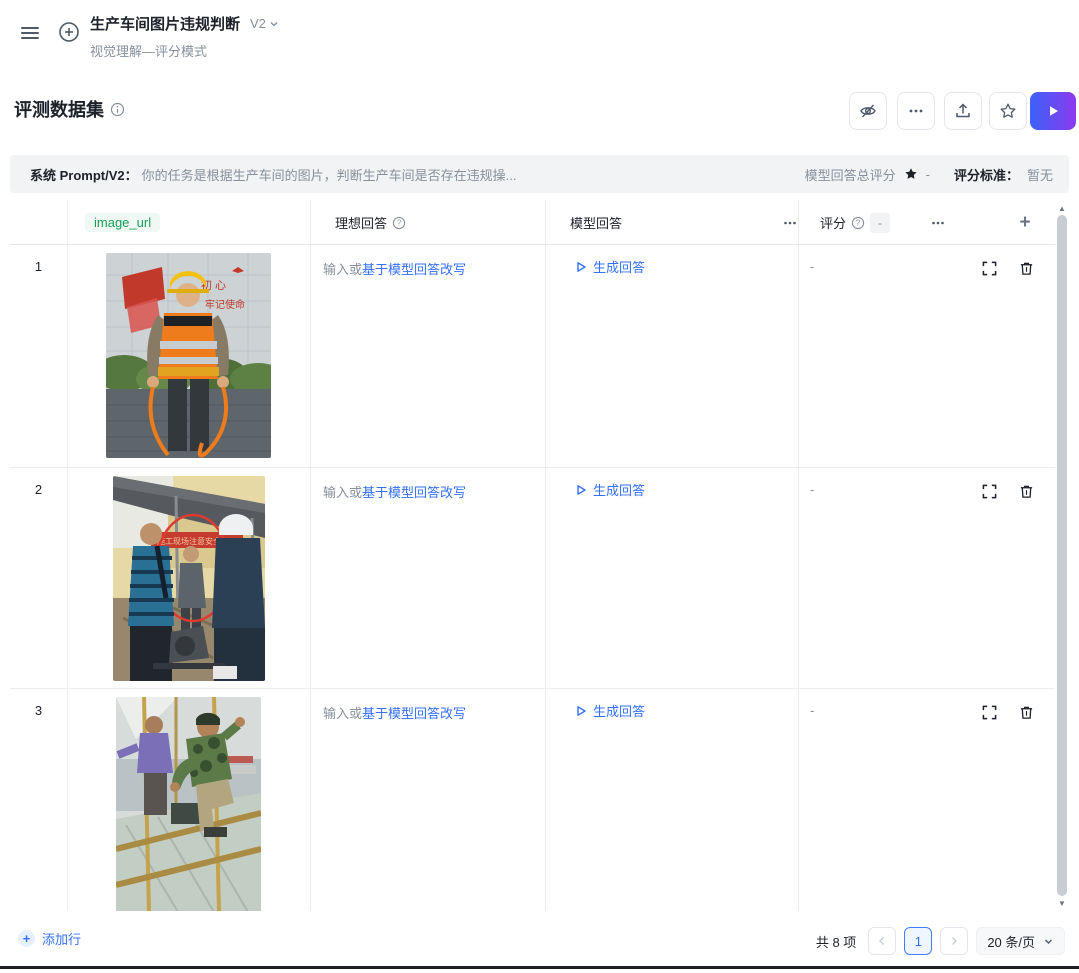 This screenshot has width=1079, height=973. What do you see at coordinates (911, 174) in the screenshot?
I see `star-filled-icon` at bounding box center [911, 174].